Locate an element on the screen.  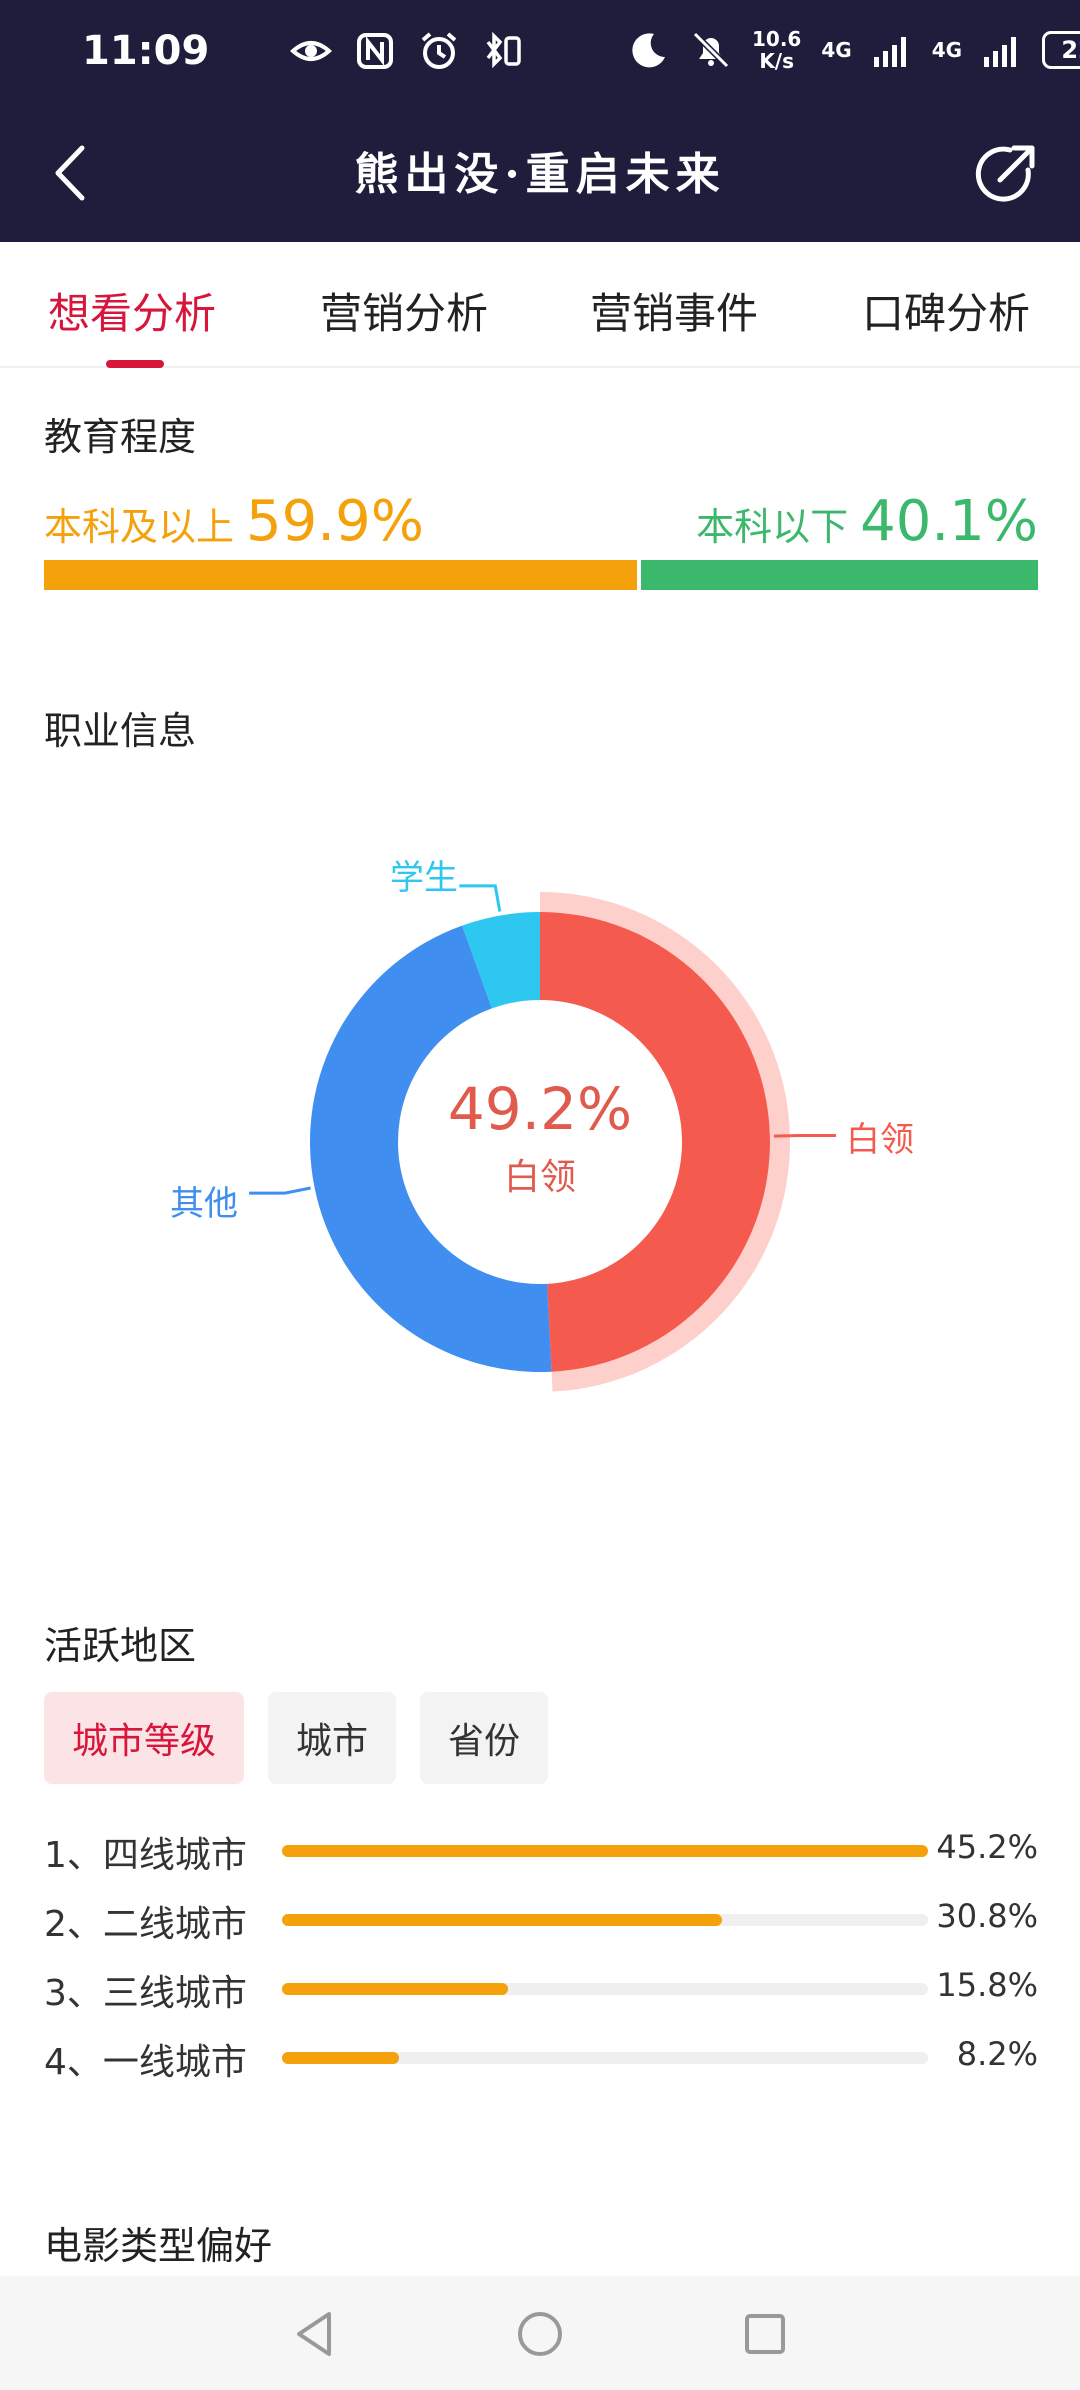
rank-name: 4、一线城市 is located at coordinates (145, 2062).